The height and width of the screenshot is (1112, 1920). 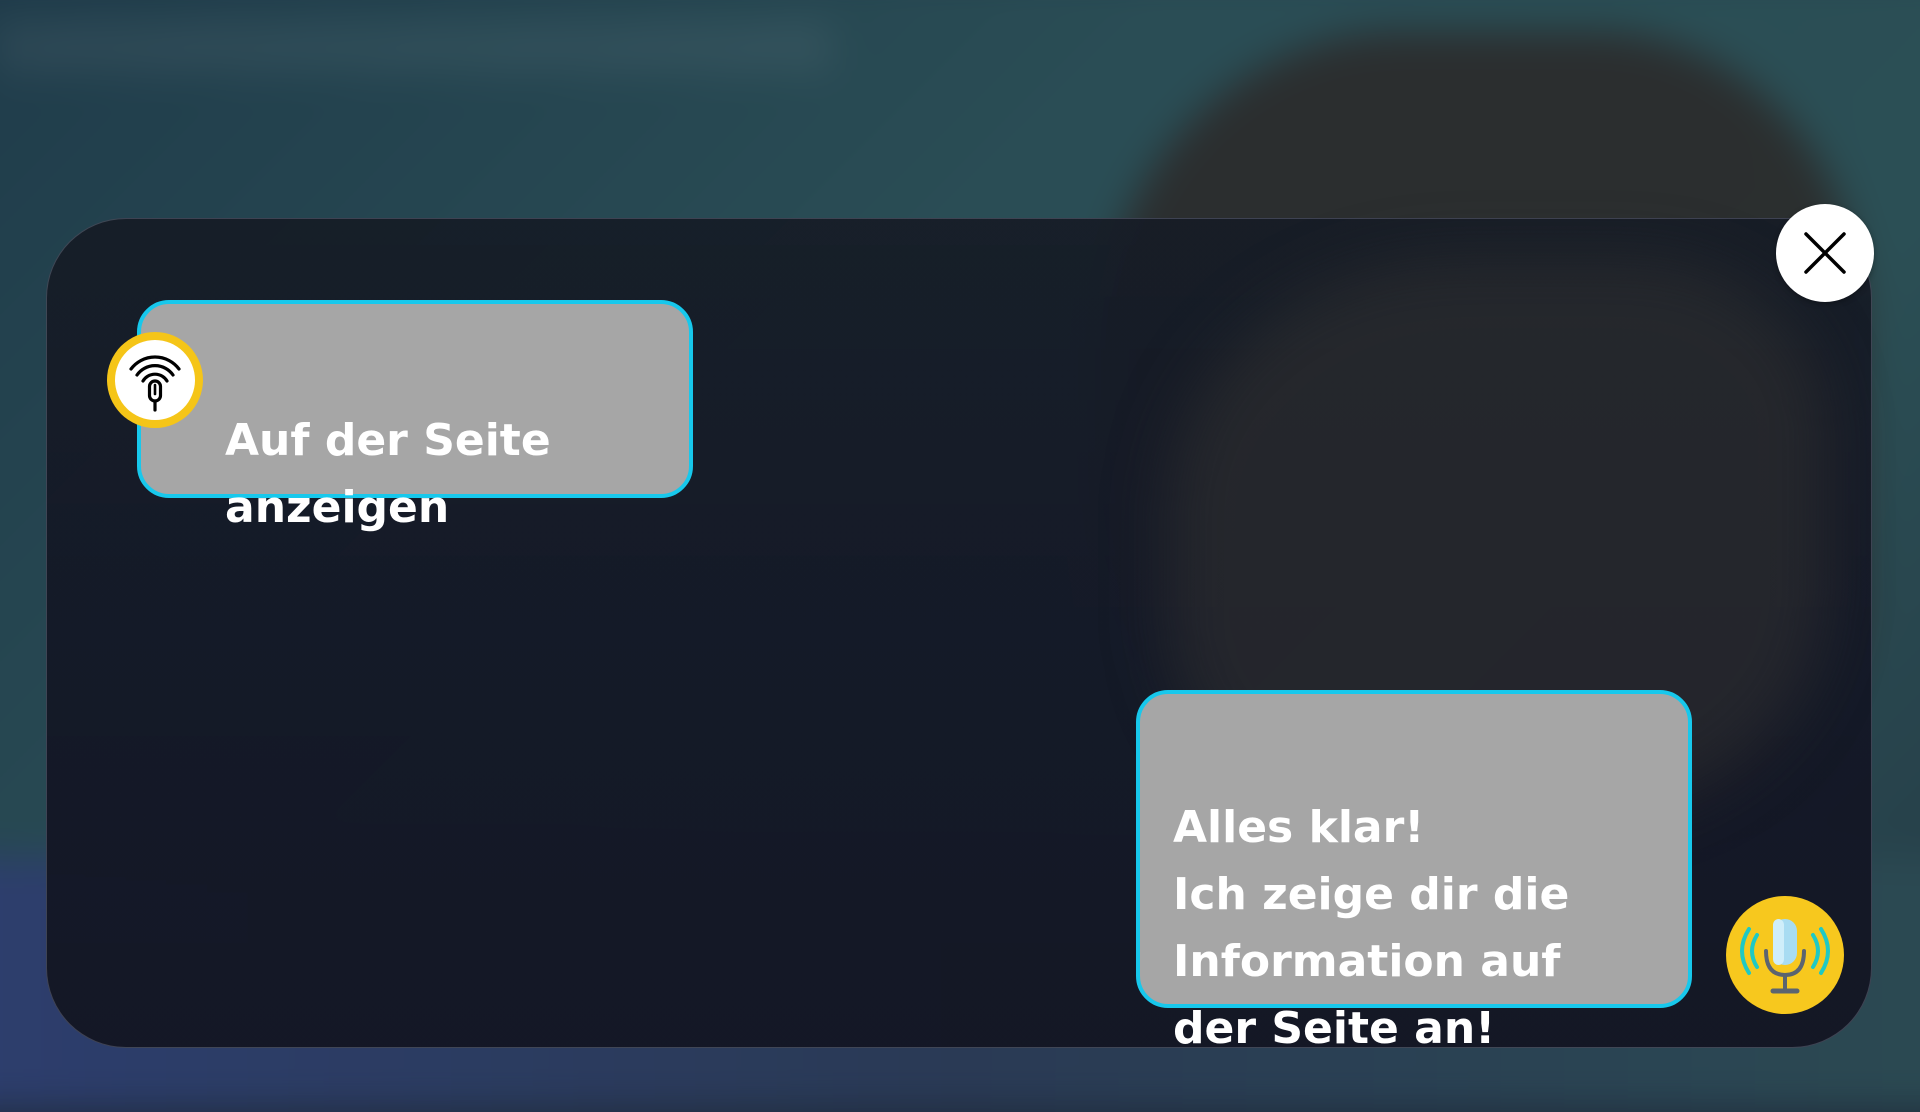 I want to click on close-icon, so click(x=1825, y=253).